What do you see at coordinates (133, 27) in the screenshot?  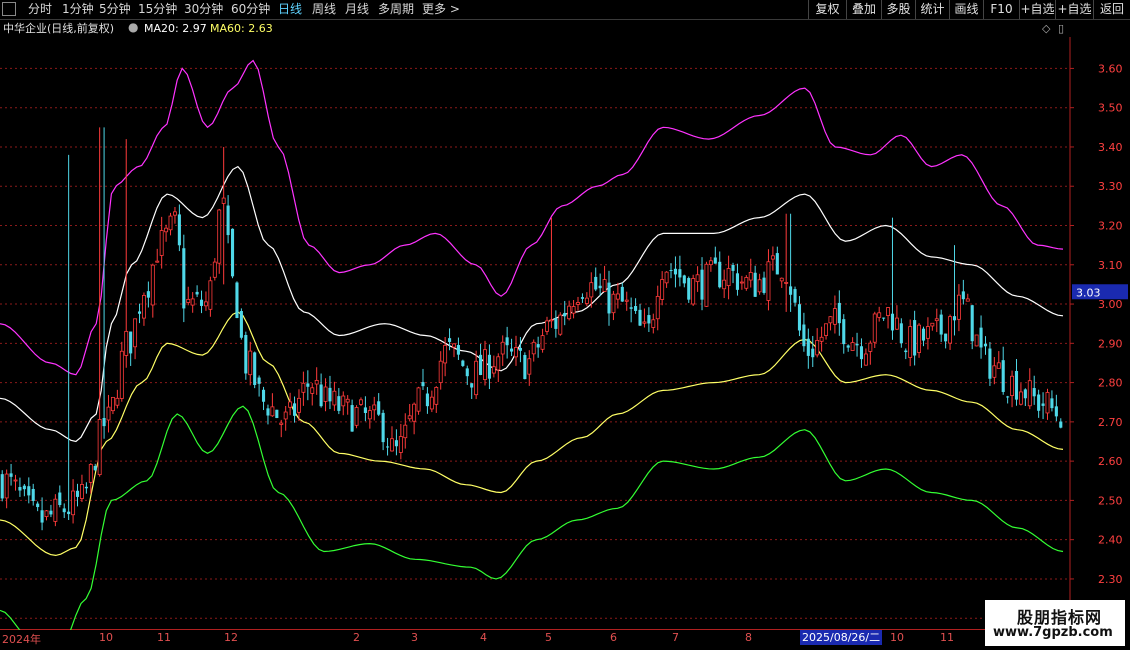 I see `settings-icon: ●` at bounding box center [133, 27].